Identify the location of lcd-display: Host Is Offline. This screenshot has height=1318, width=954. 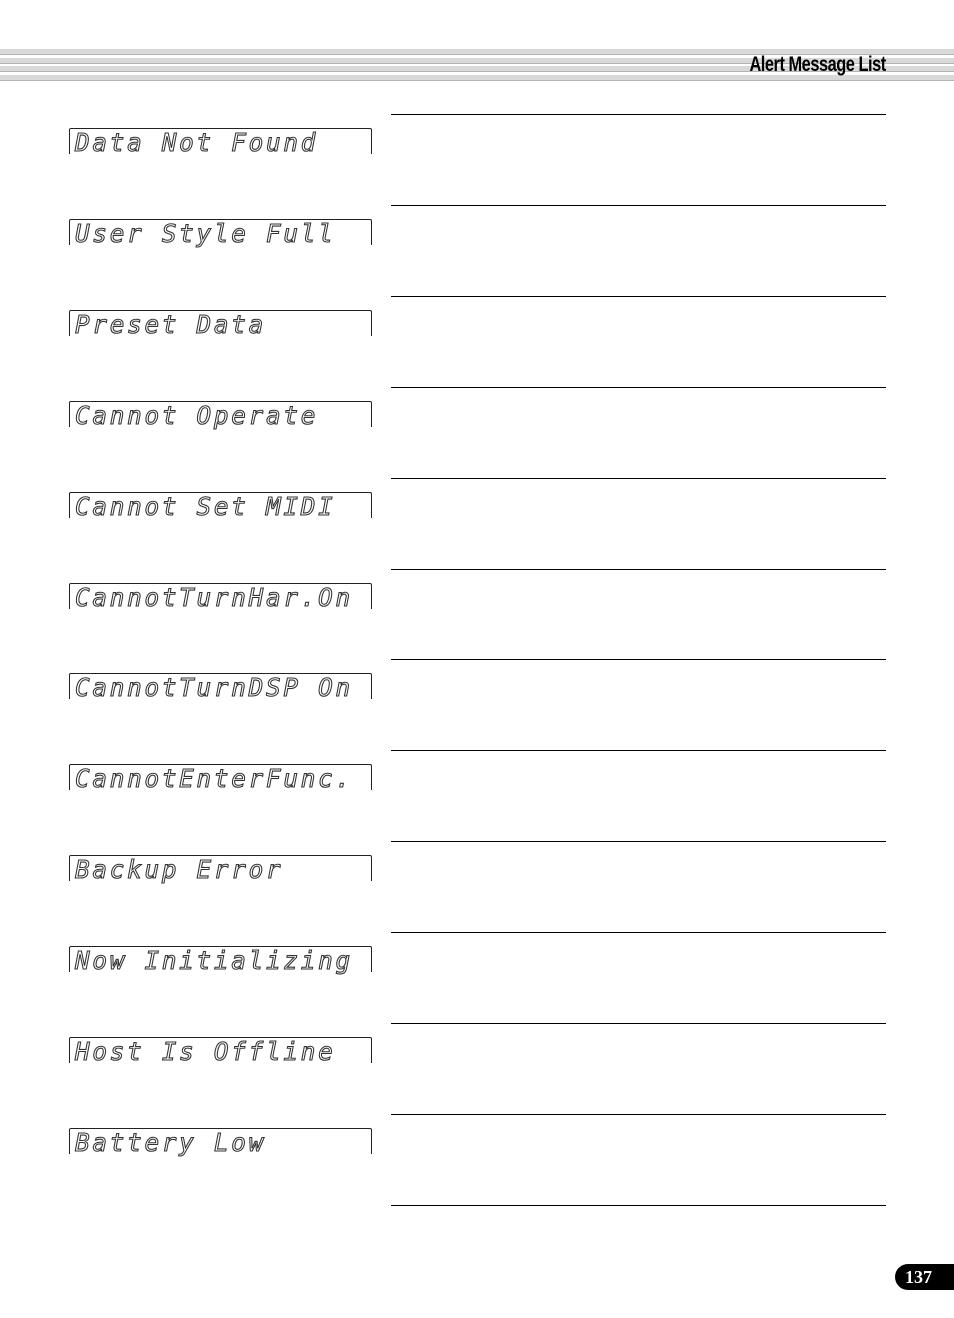
(220, 1051).